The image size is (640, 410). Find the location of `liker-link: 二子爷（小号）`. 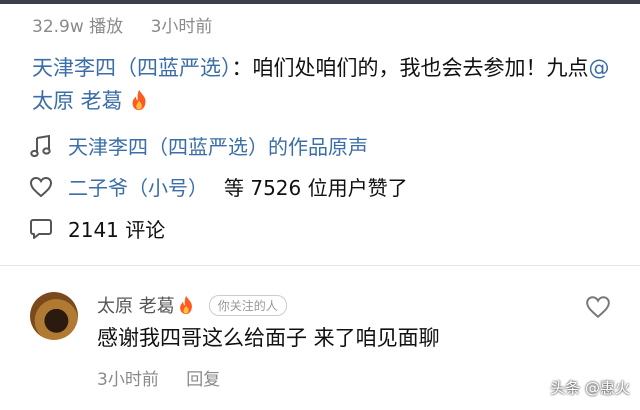

liker-link: 二子爷（小号） is located at coordinates (138, 186).